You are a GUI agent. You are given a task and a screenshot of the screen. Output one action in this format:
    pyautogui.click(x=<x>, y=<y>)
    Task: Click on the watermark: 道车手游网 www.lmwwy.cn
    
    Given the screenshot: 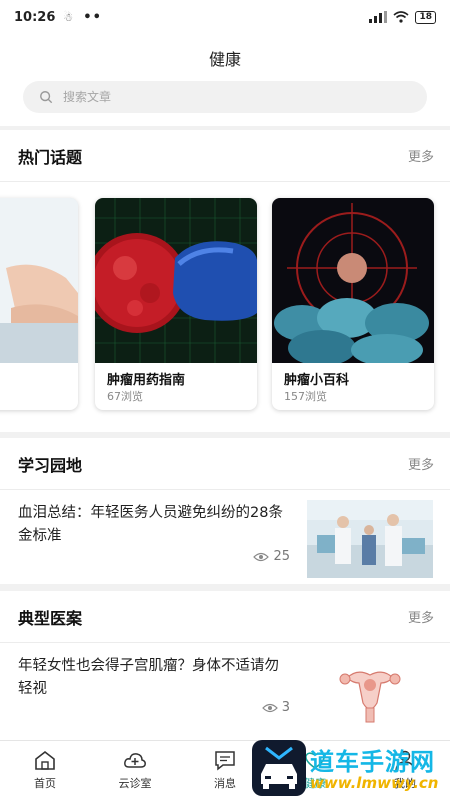 What is the action you would take?
    pyautogui.click(x=350, y=768)
    